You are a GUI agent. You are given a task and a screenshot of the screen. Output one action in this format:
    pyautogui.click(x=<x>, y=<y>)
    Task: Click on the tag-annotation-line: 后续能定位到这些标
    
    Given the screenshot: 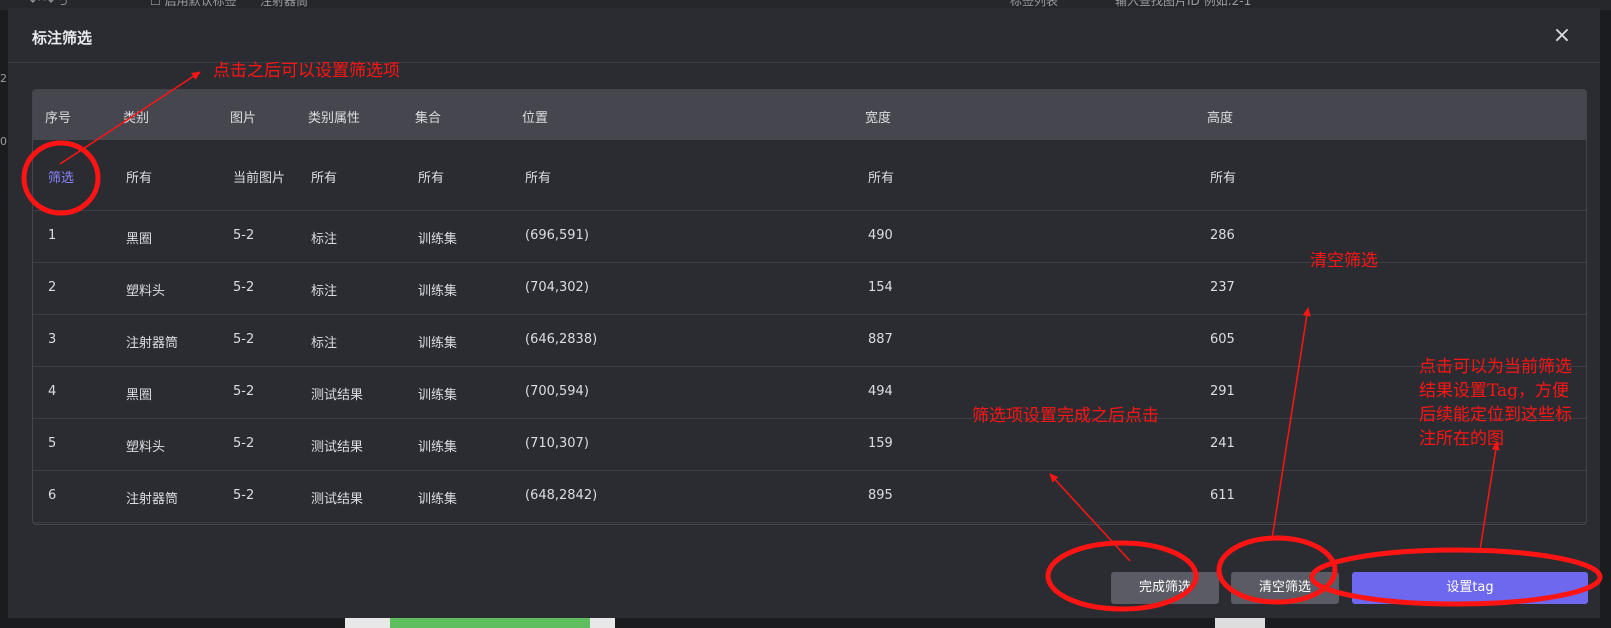 What is the action you would take?
    pyautogui.click(x=1495, y=415)
    